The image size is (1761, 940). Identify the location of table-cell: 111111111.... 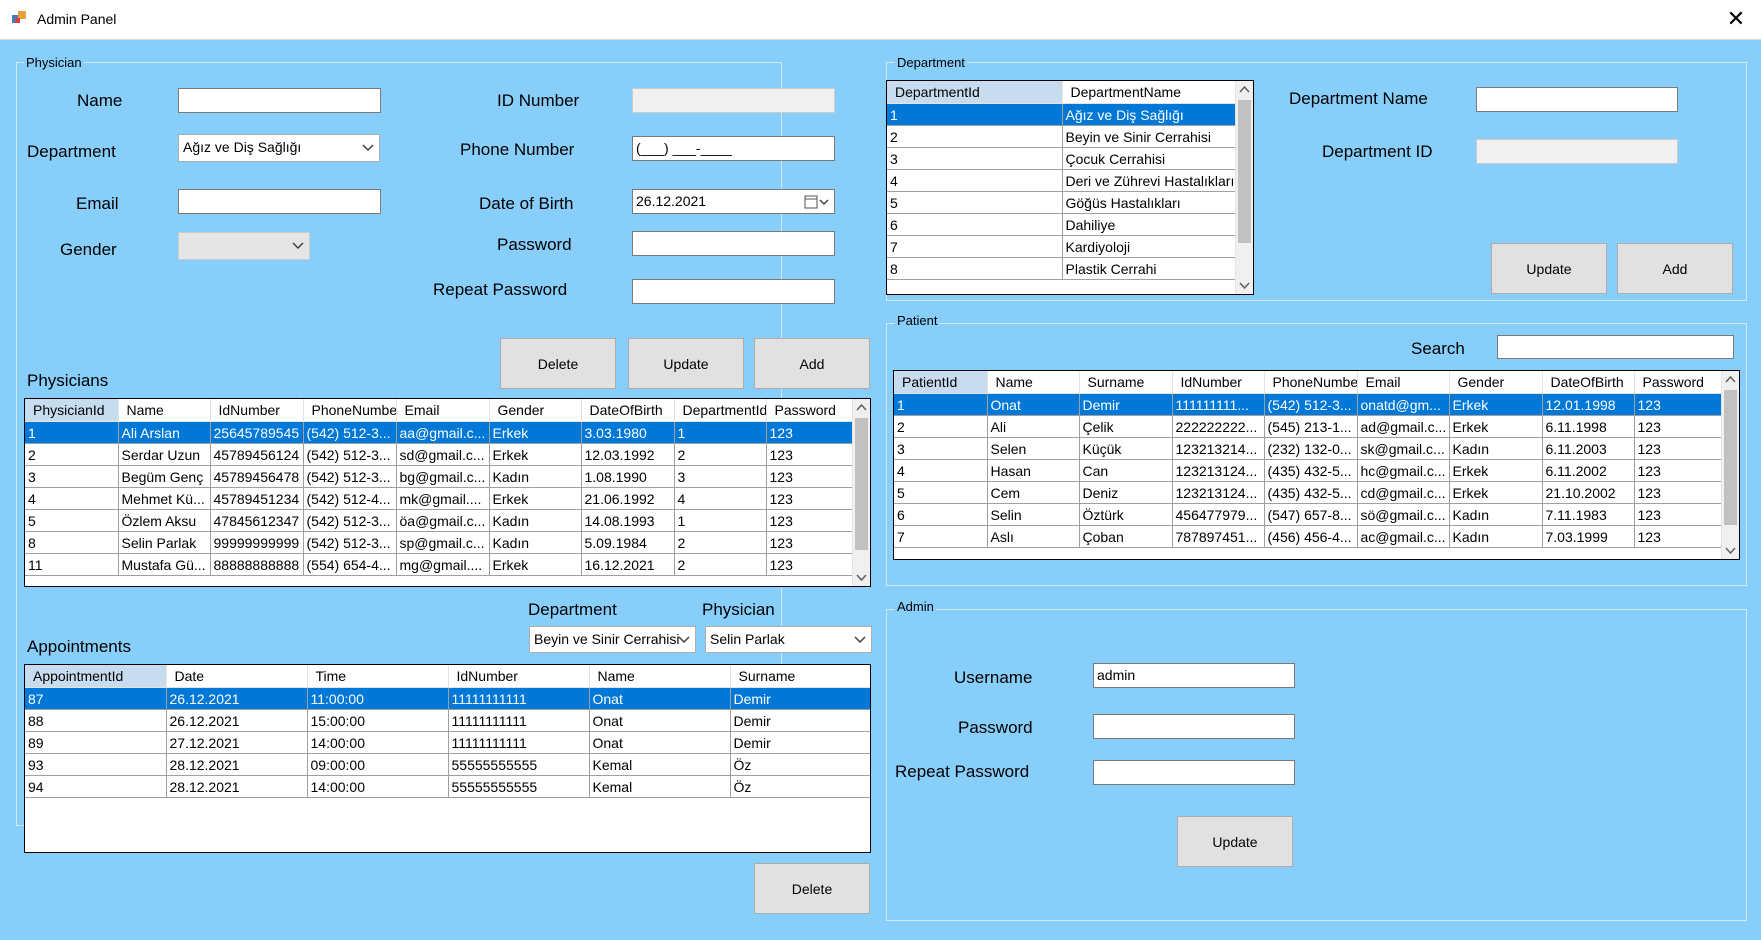
(1218, 404).